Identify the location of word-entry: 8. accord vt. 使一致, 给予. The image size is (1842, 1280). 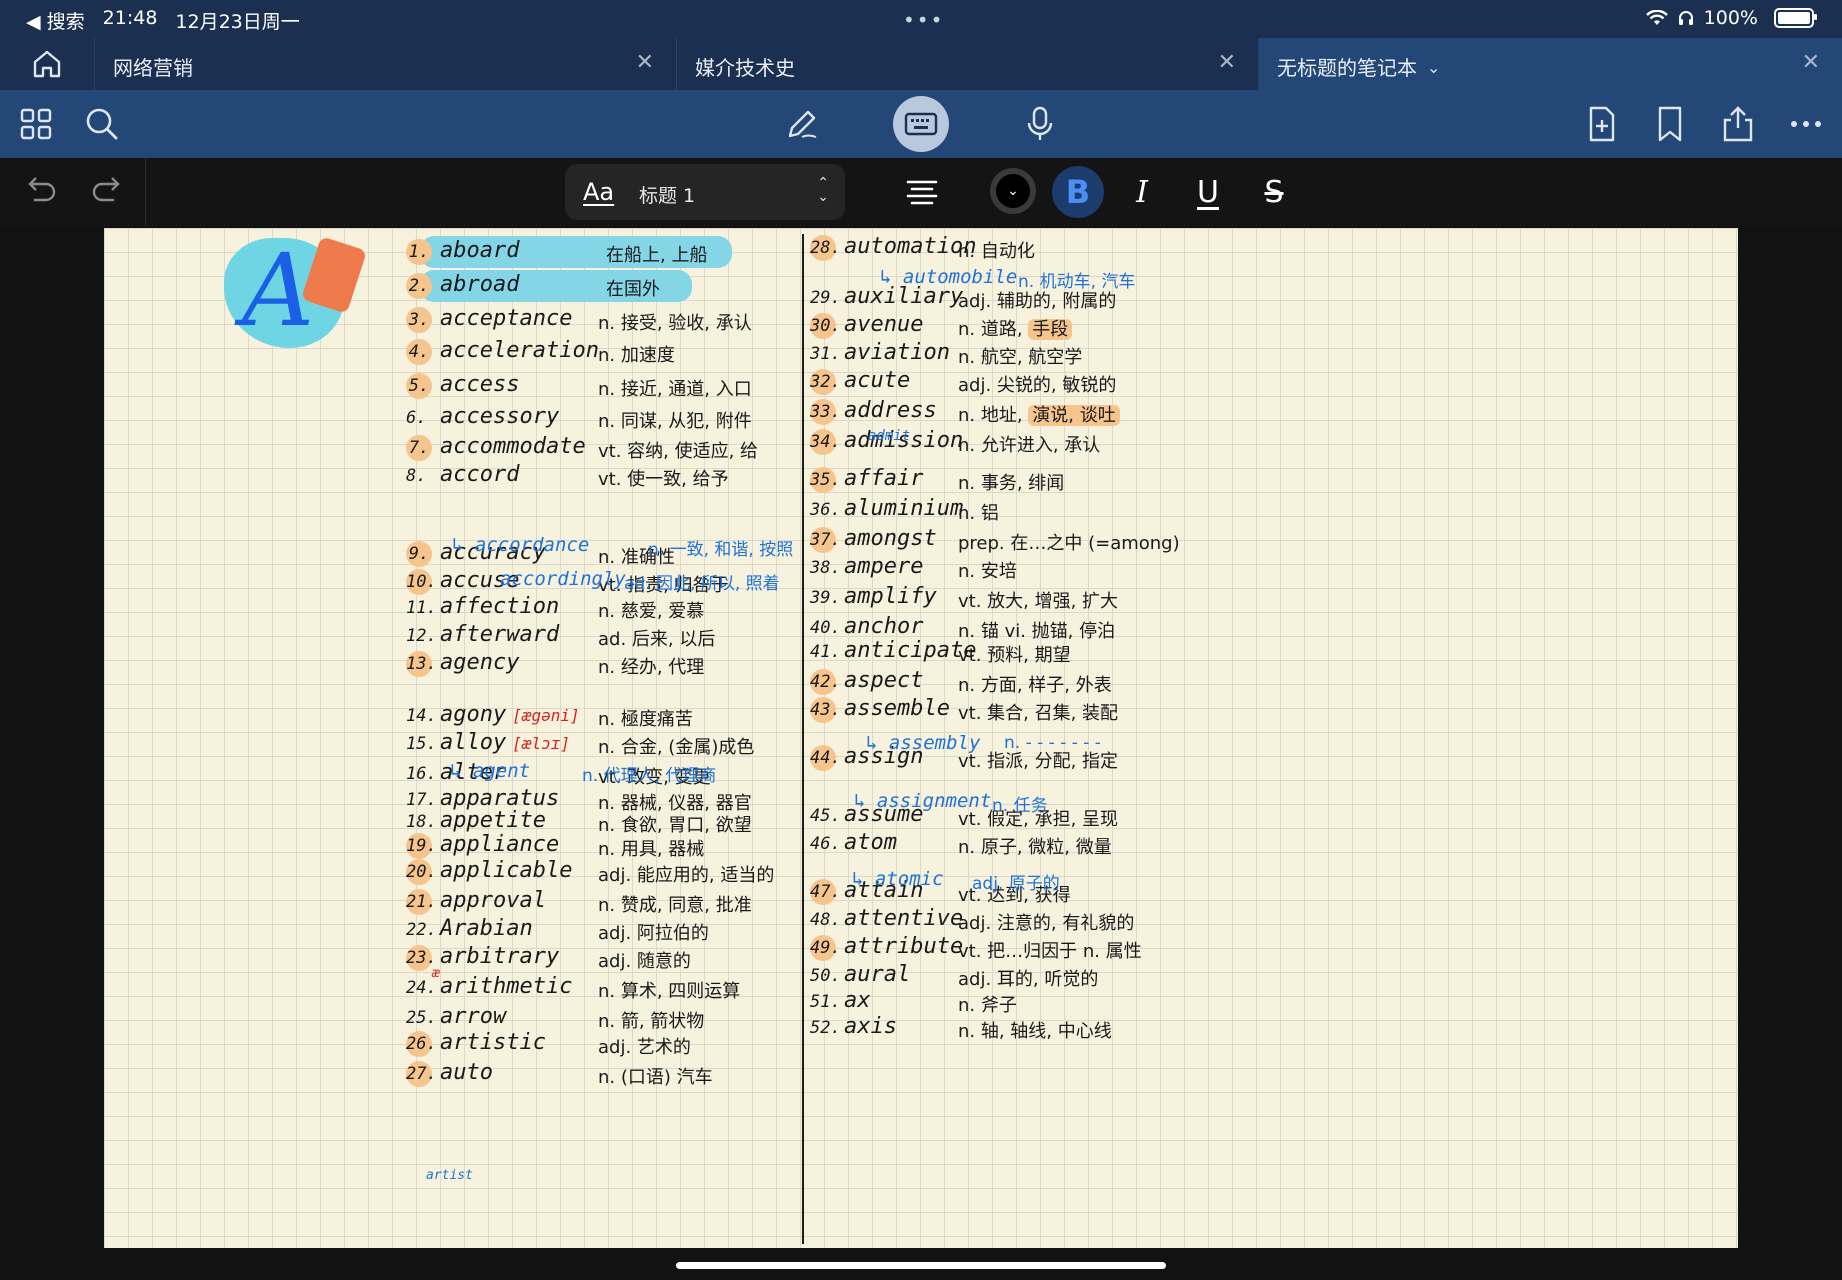
(567, 476).